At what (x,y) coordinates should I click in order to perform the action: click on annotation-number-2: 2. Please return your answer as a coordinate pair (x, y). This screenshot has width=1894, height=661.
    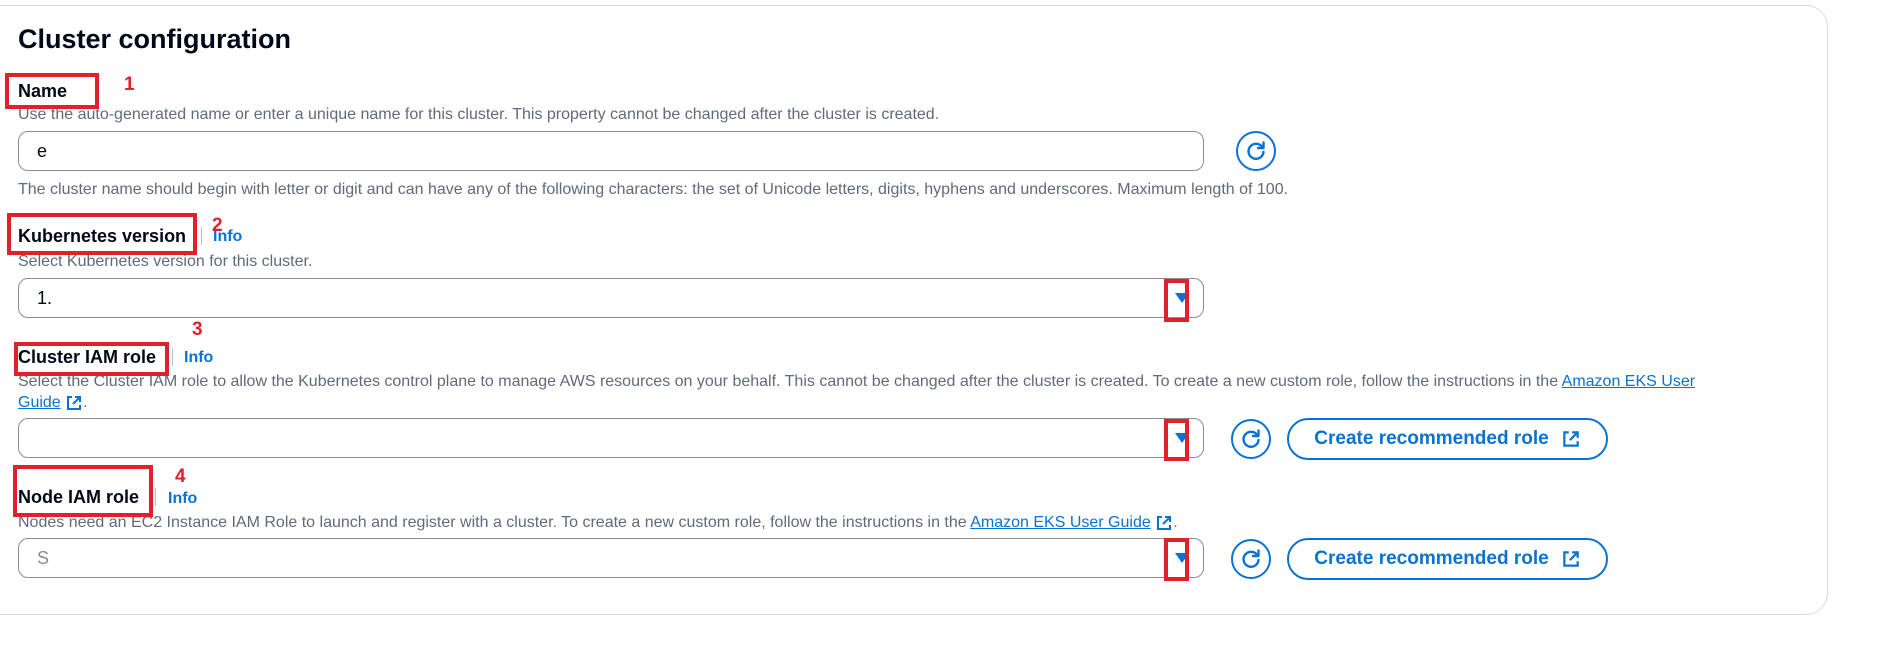
    Looking at the image, I should click on (217, 225).